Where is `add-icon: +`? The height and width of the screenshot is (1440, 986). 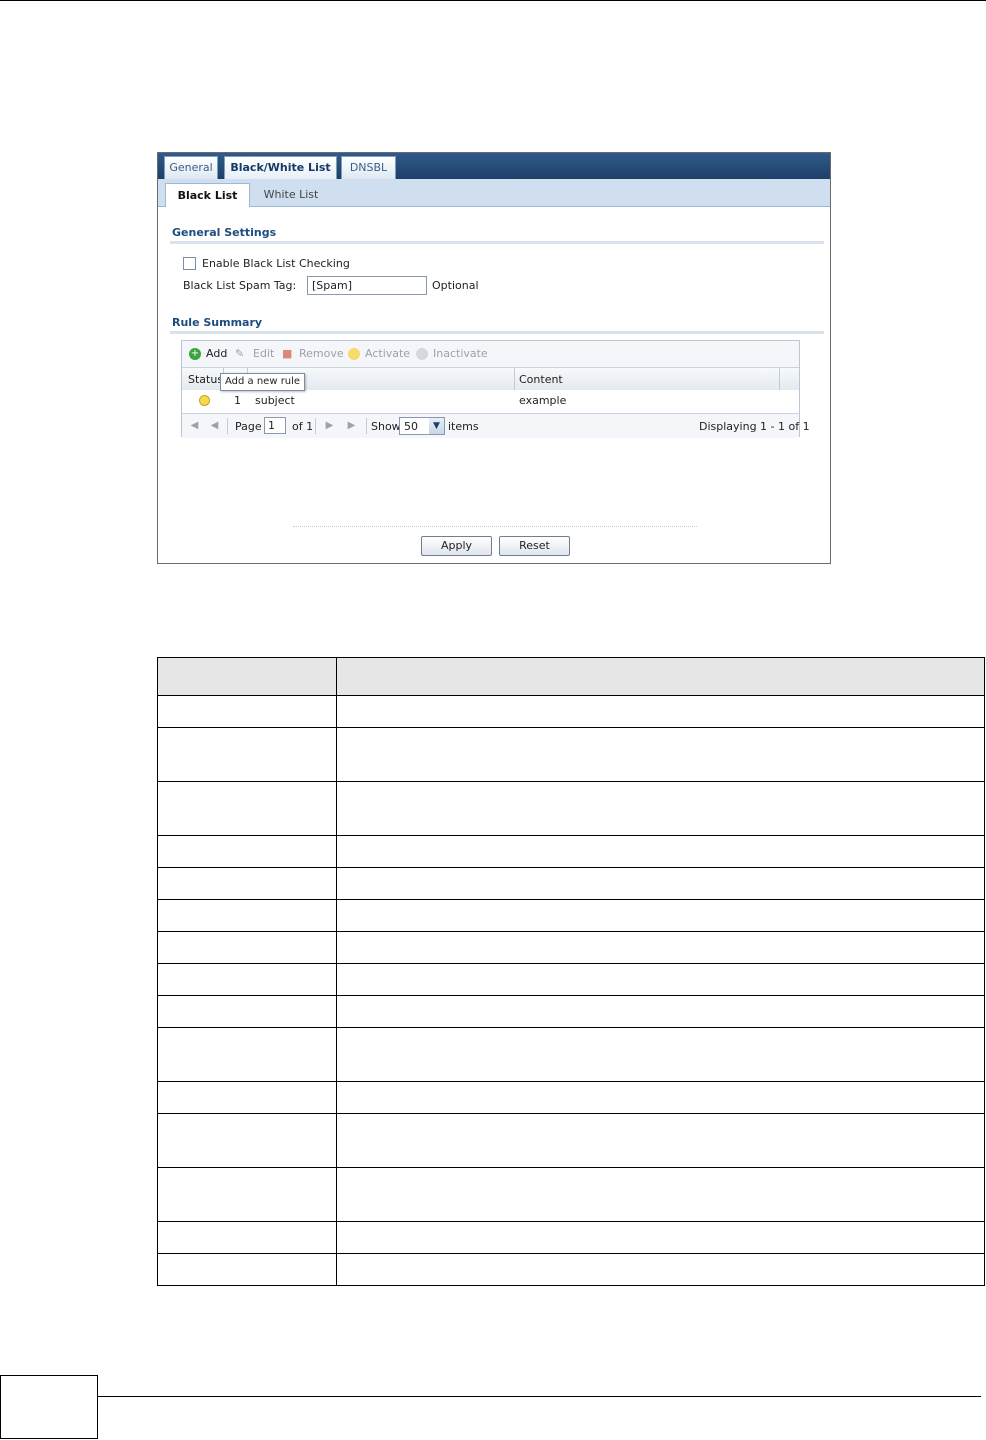 add-icon: + is located at coordinates (195, 354).